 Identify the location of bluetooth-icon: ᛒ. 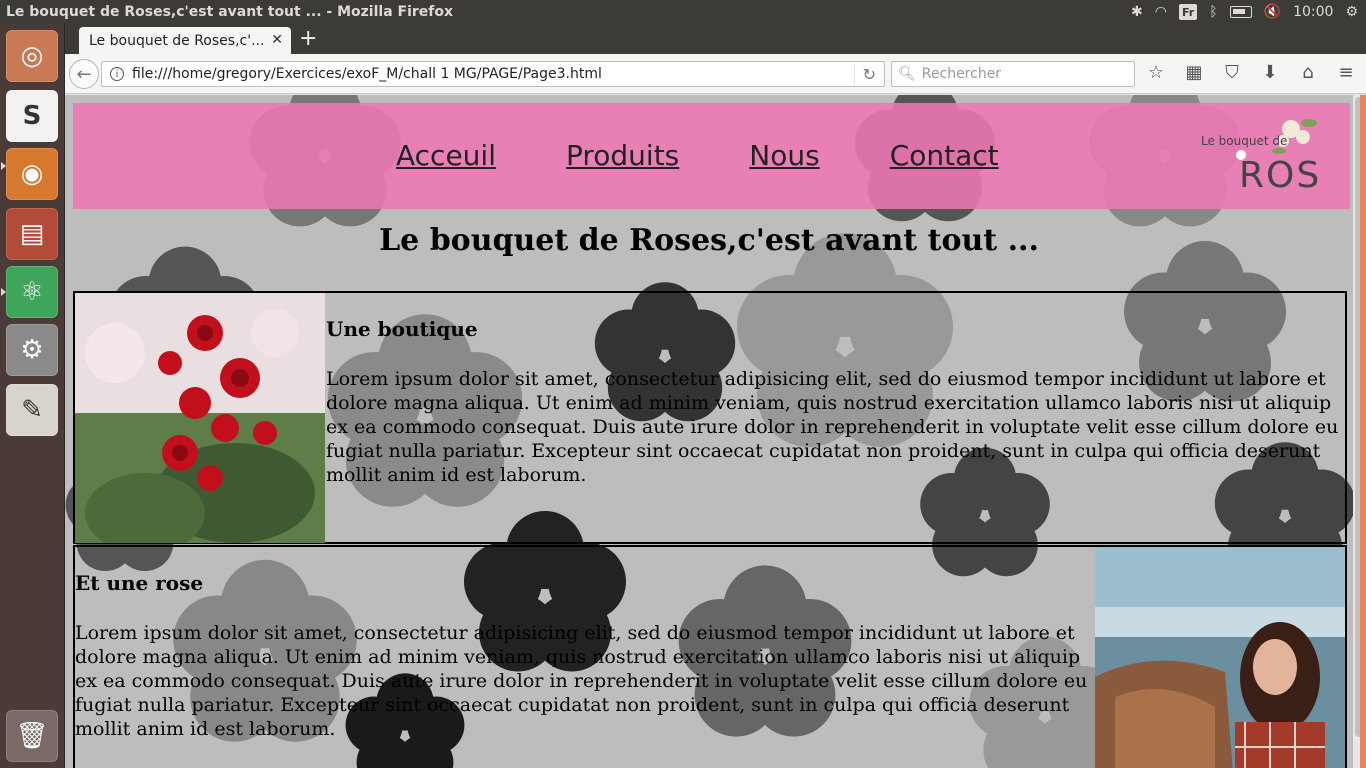
(1213, 12).